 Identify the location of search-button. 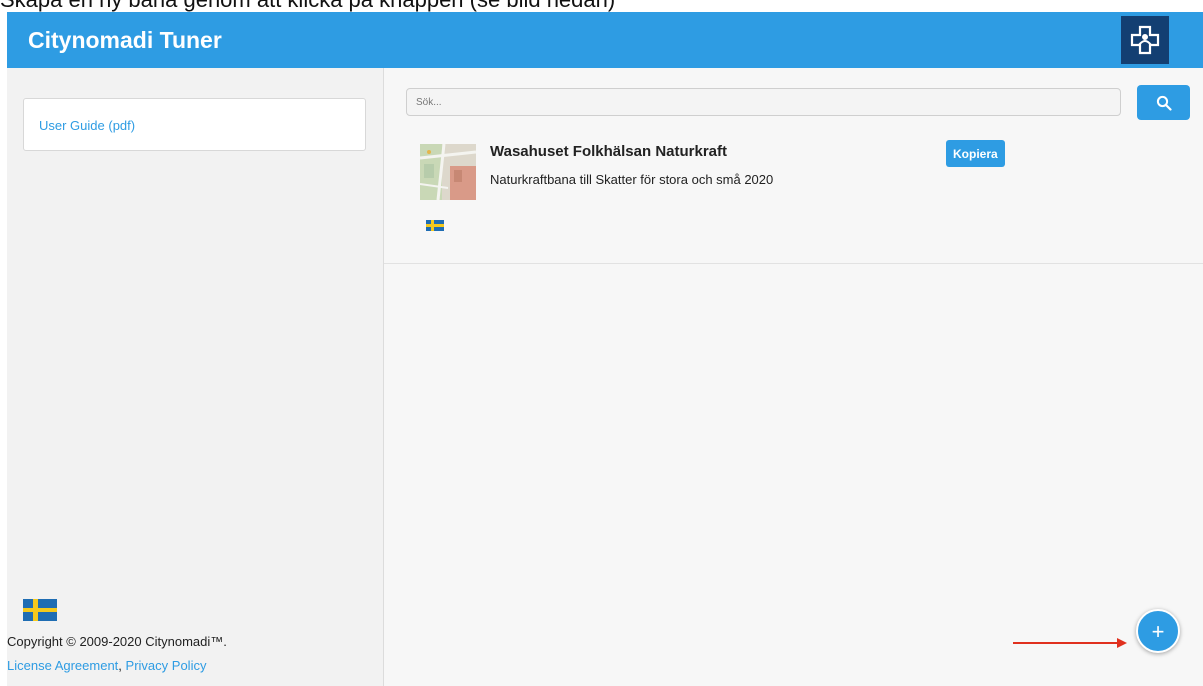
(1163, 102).